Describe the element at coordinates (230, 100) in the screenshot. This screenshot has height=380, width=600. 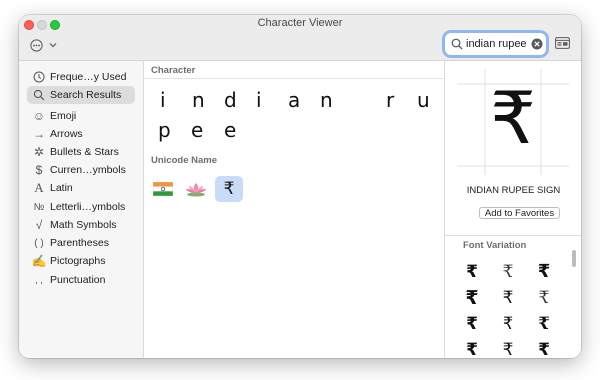
I see `character-cell: d` at that location.